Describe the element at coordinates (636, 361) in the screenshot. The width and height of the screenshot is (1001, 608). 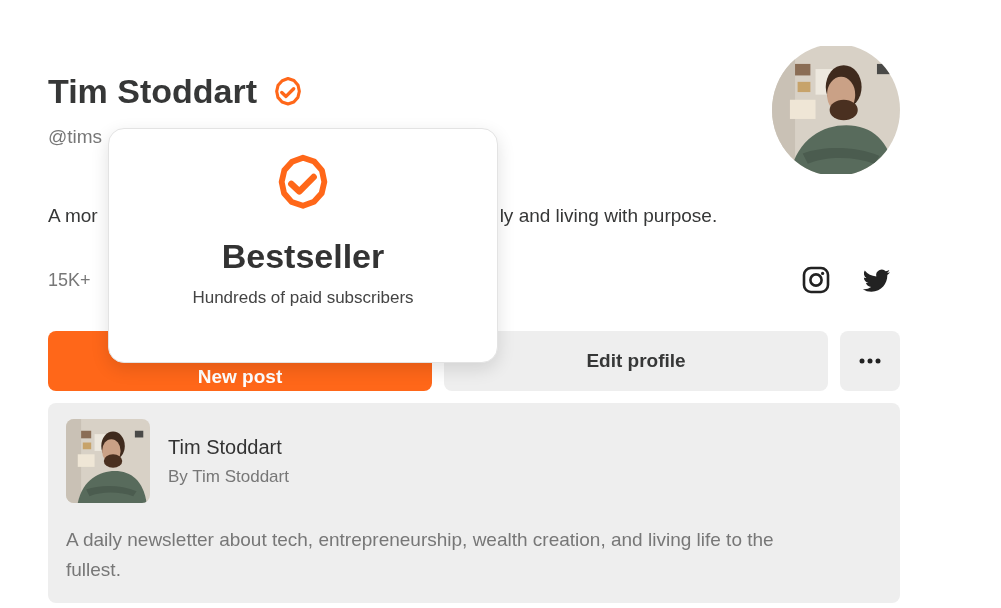
I see `edit-profile-button: Edit profile` at that location.